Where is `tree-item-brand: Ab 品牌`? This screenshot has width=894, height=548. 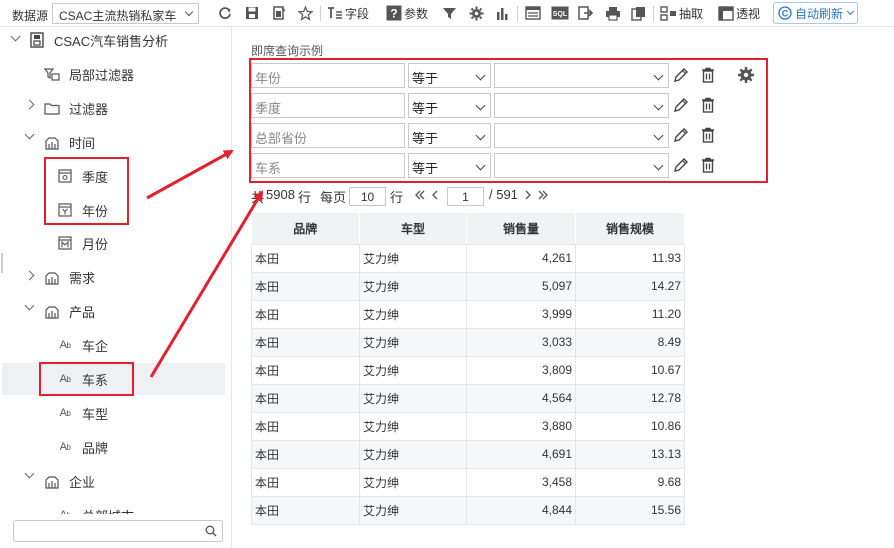 tree-item-brand: Ab 品牌 is located at coordinates (82, 447).